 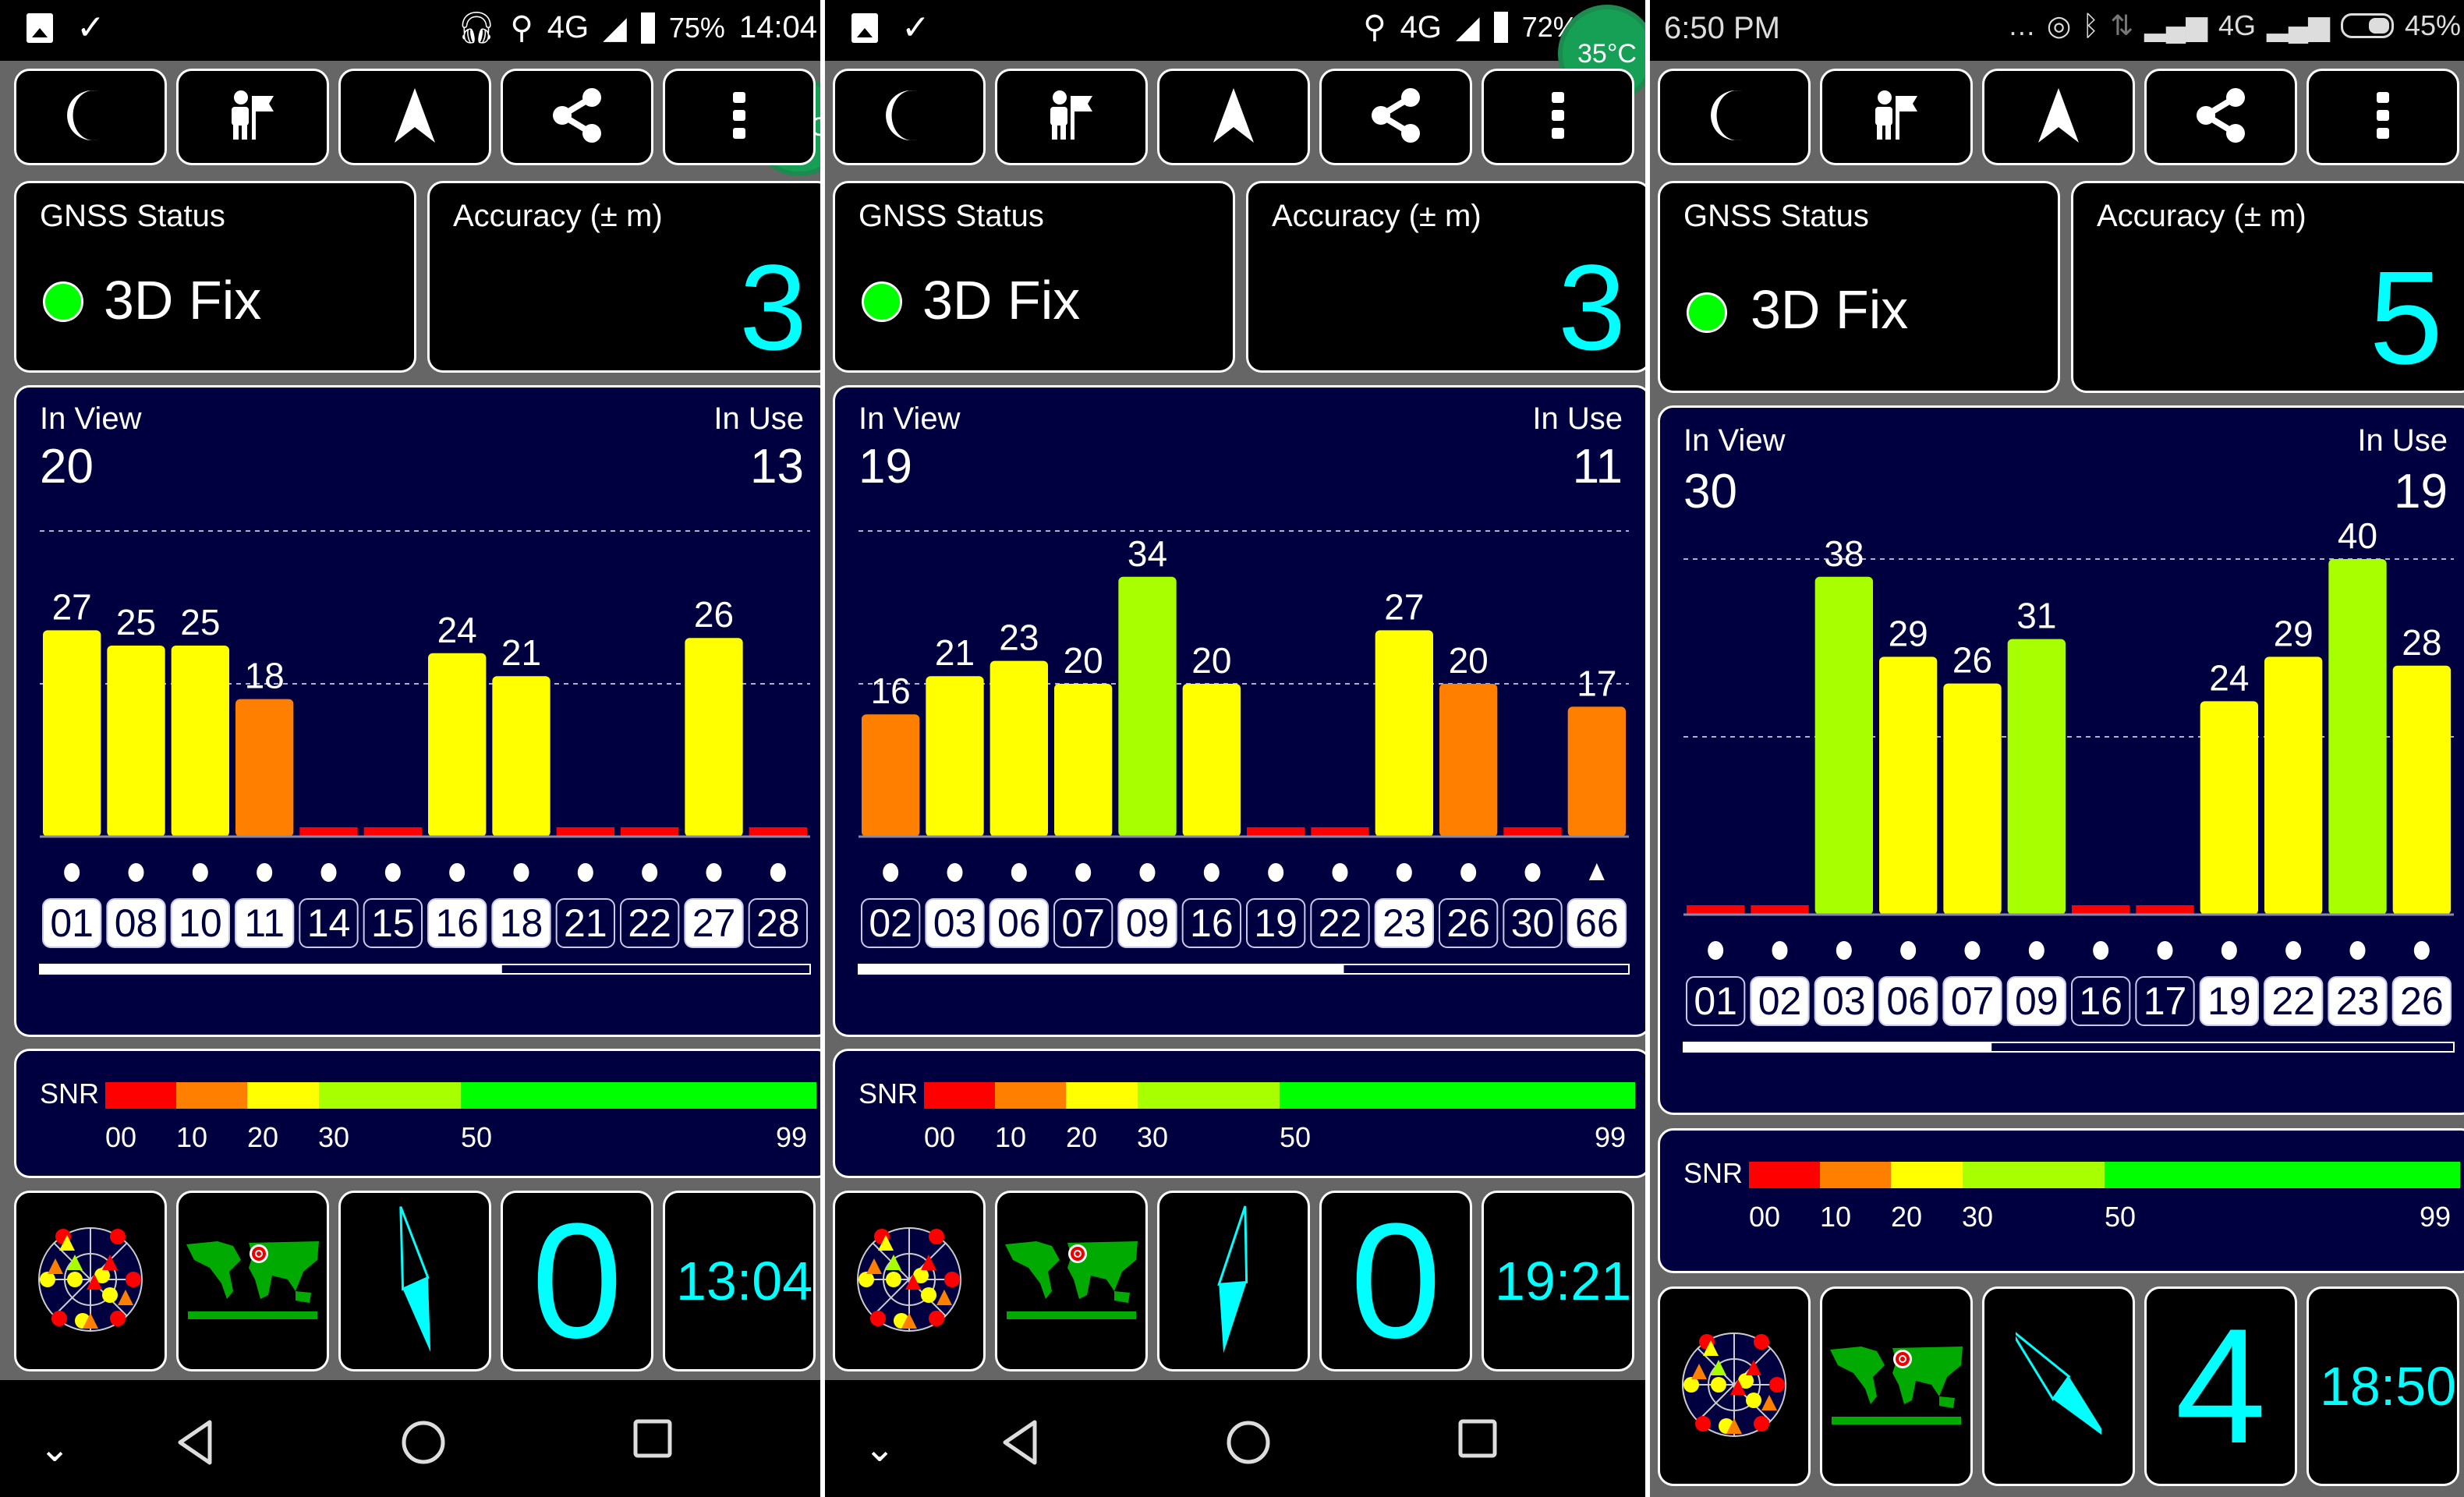 I want to click on clock-tile: 18:50, so click(x=2382, y=1386).